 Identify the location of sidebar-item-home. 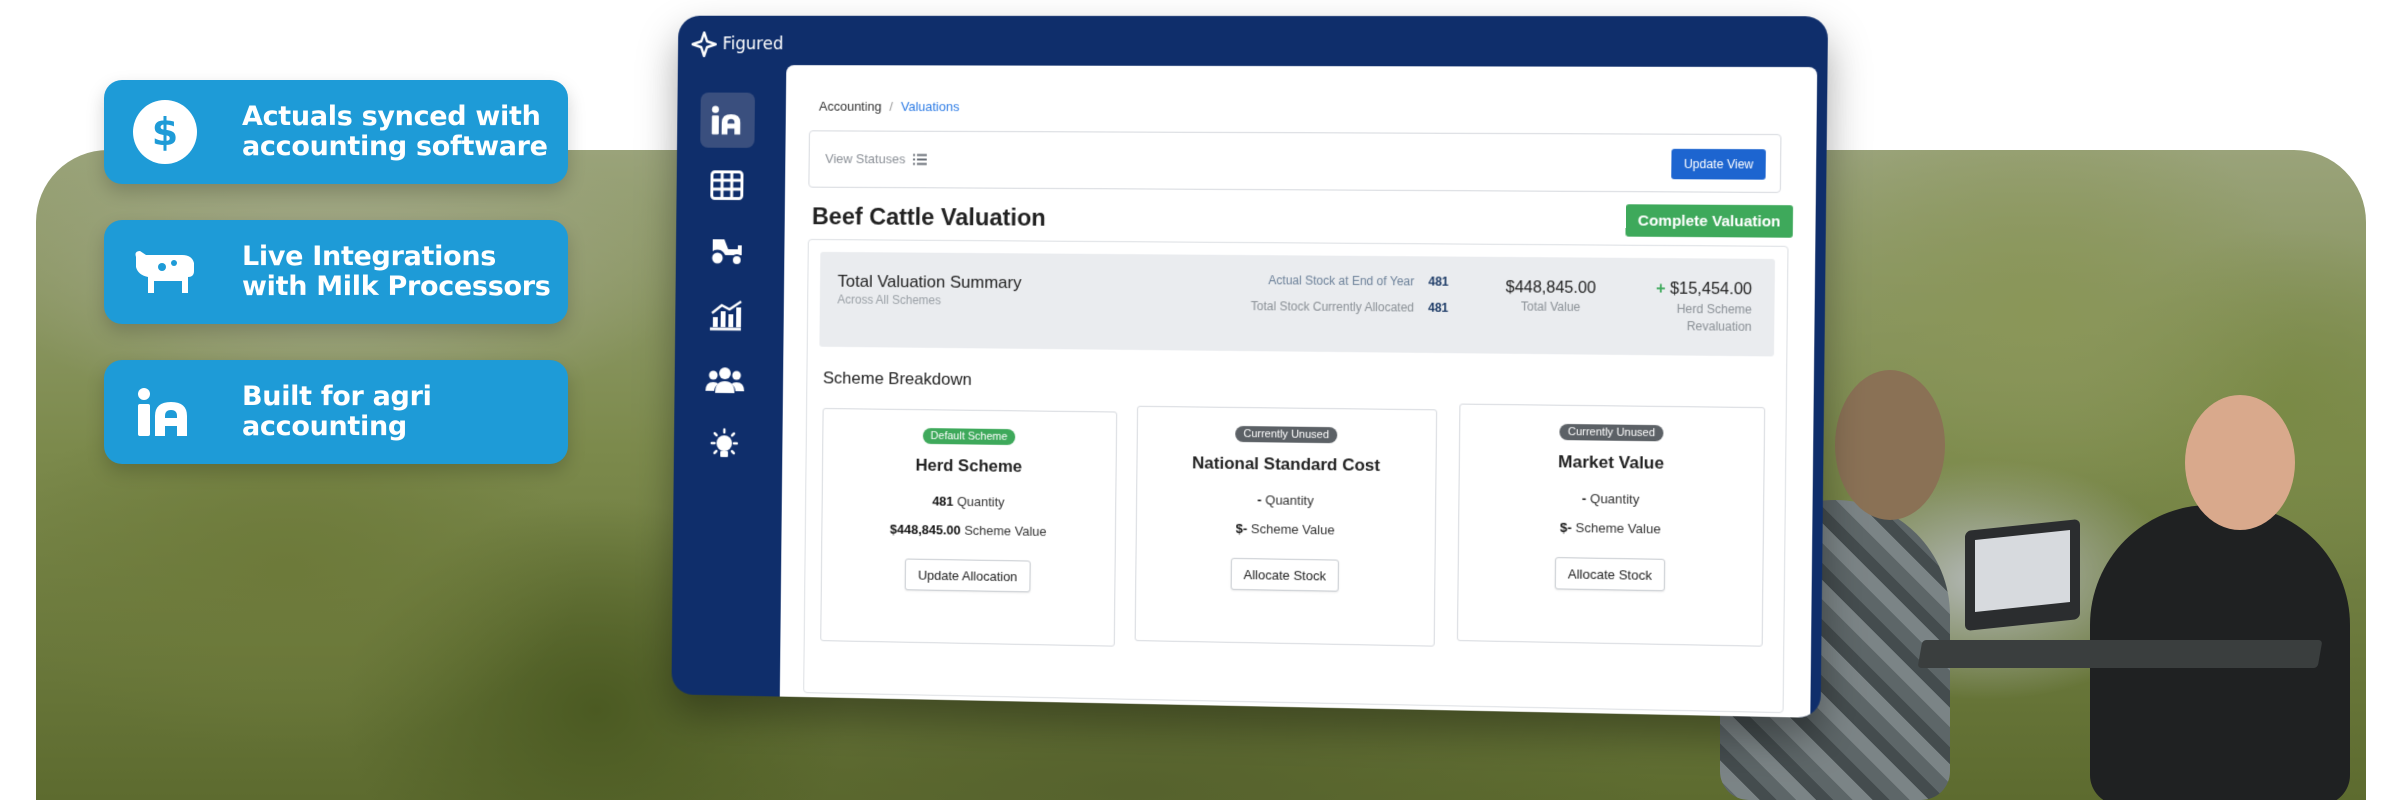
(727, 120).